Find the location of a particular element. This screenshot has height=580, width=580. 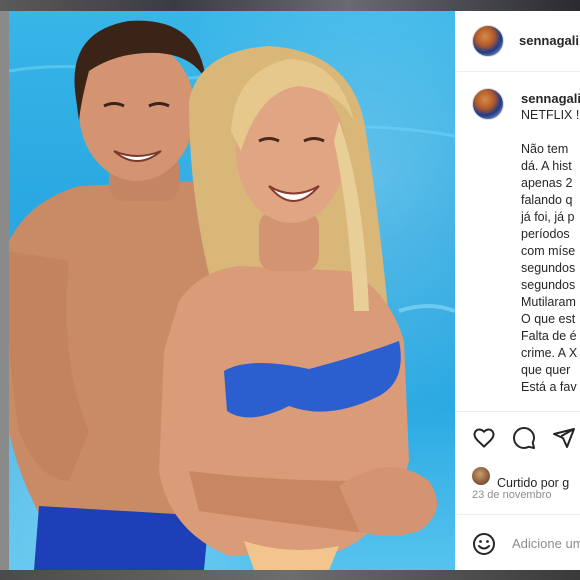

caption-line: já foi, já p is located at coordinates (548, 217).